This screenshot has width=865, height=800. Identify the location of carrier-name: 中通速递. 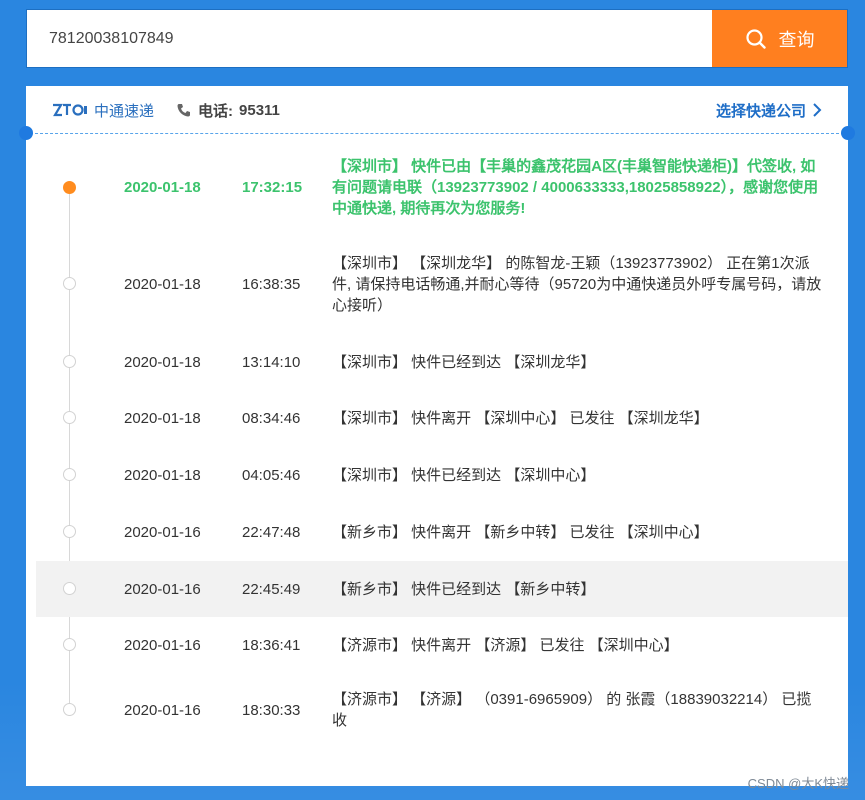
(124, 111).